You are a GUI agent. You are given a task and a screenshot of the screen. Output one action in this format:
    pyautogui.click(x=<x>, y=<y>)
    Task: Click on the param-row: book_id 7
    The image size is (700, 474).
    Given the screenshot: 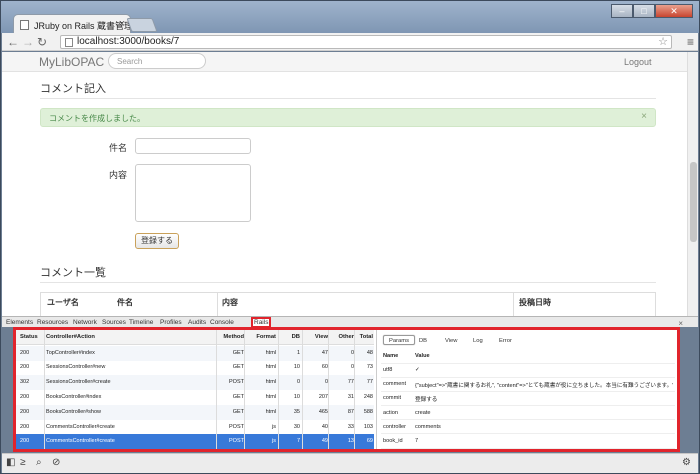 What is the action you would take?
    pyautogui.click(x=528, y=442)
    